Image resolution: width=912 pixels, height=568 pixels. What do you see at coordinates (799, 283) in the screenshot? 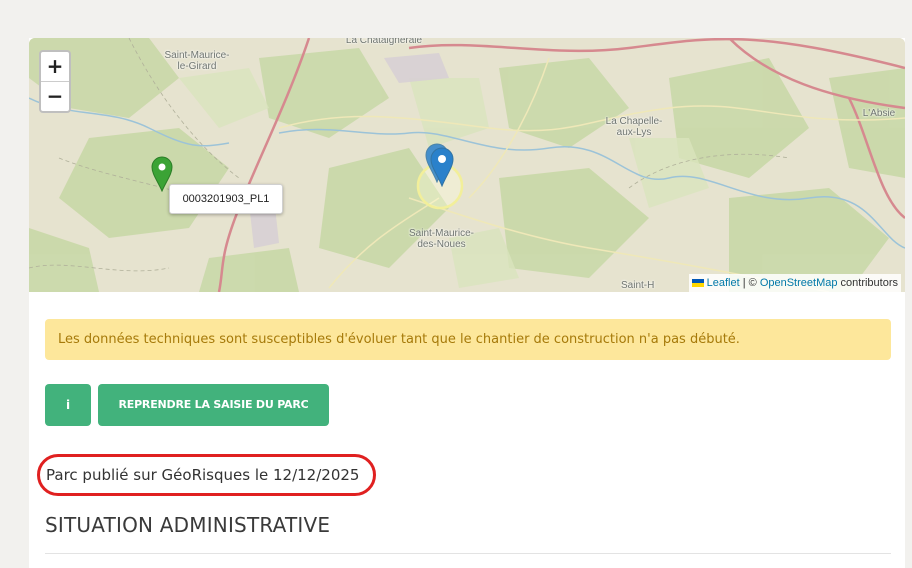
I see `openstreetmap-link: OpenStreetMap` at bounding box center [799, 283].